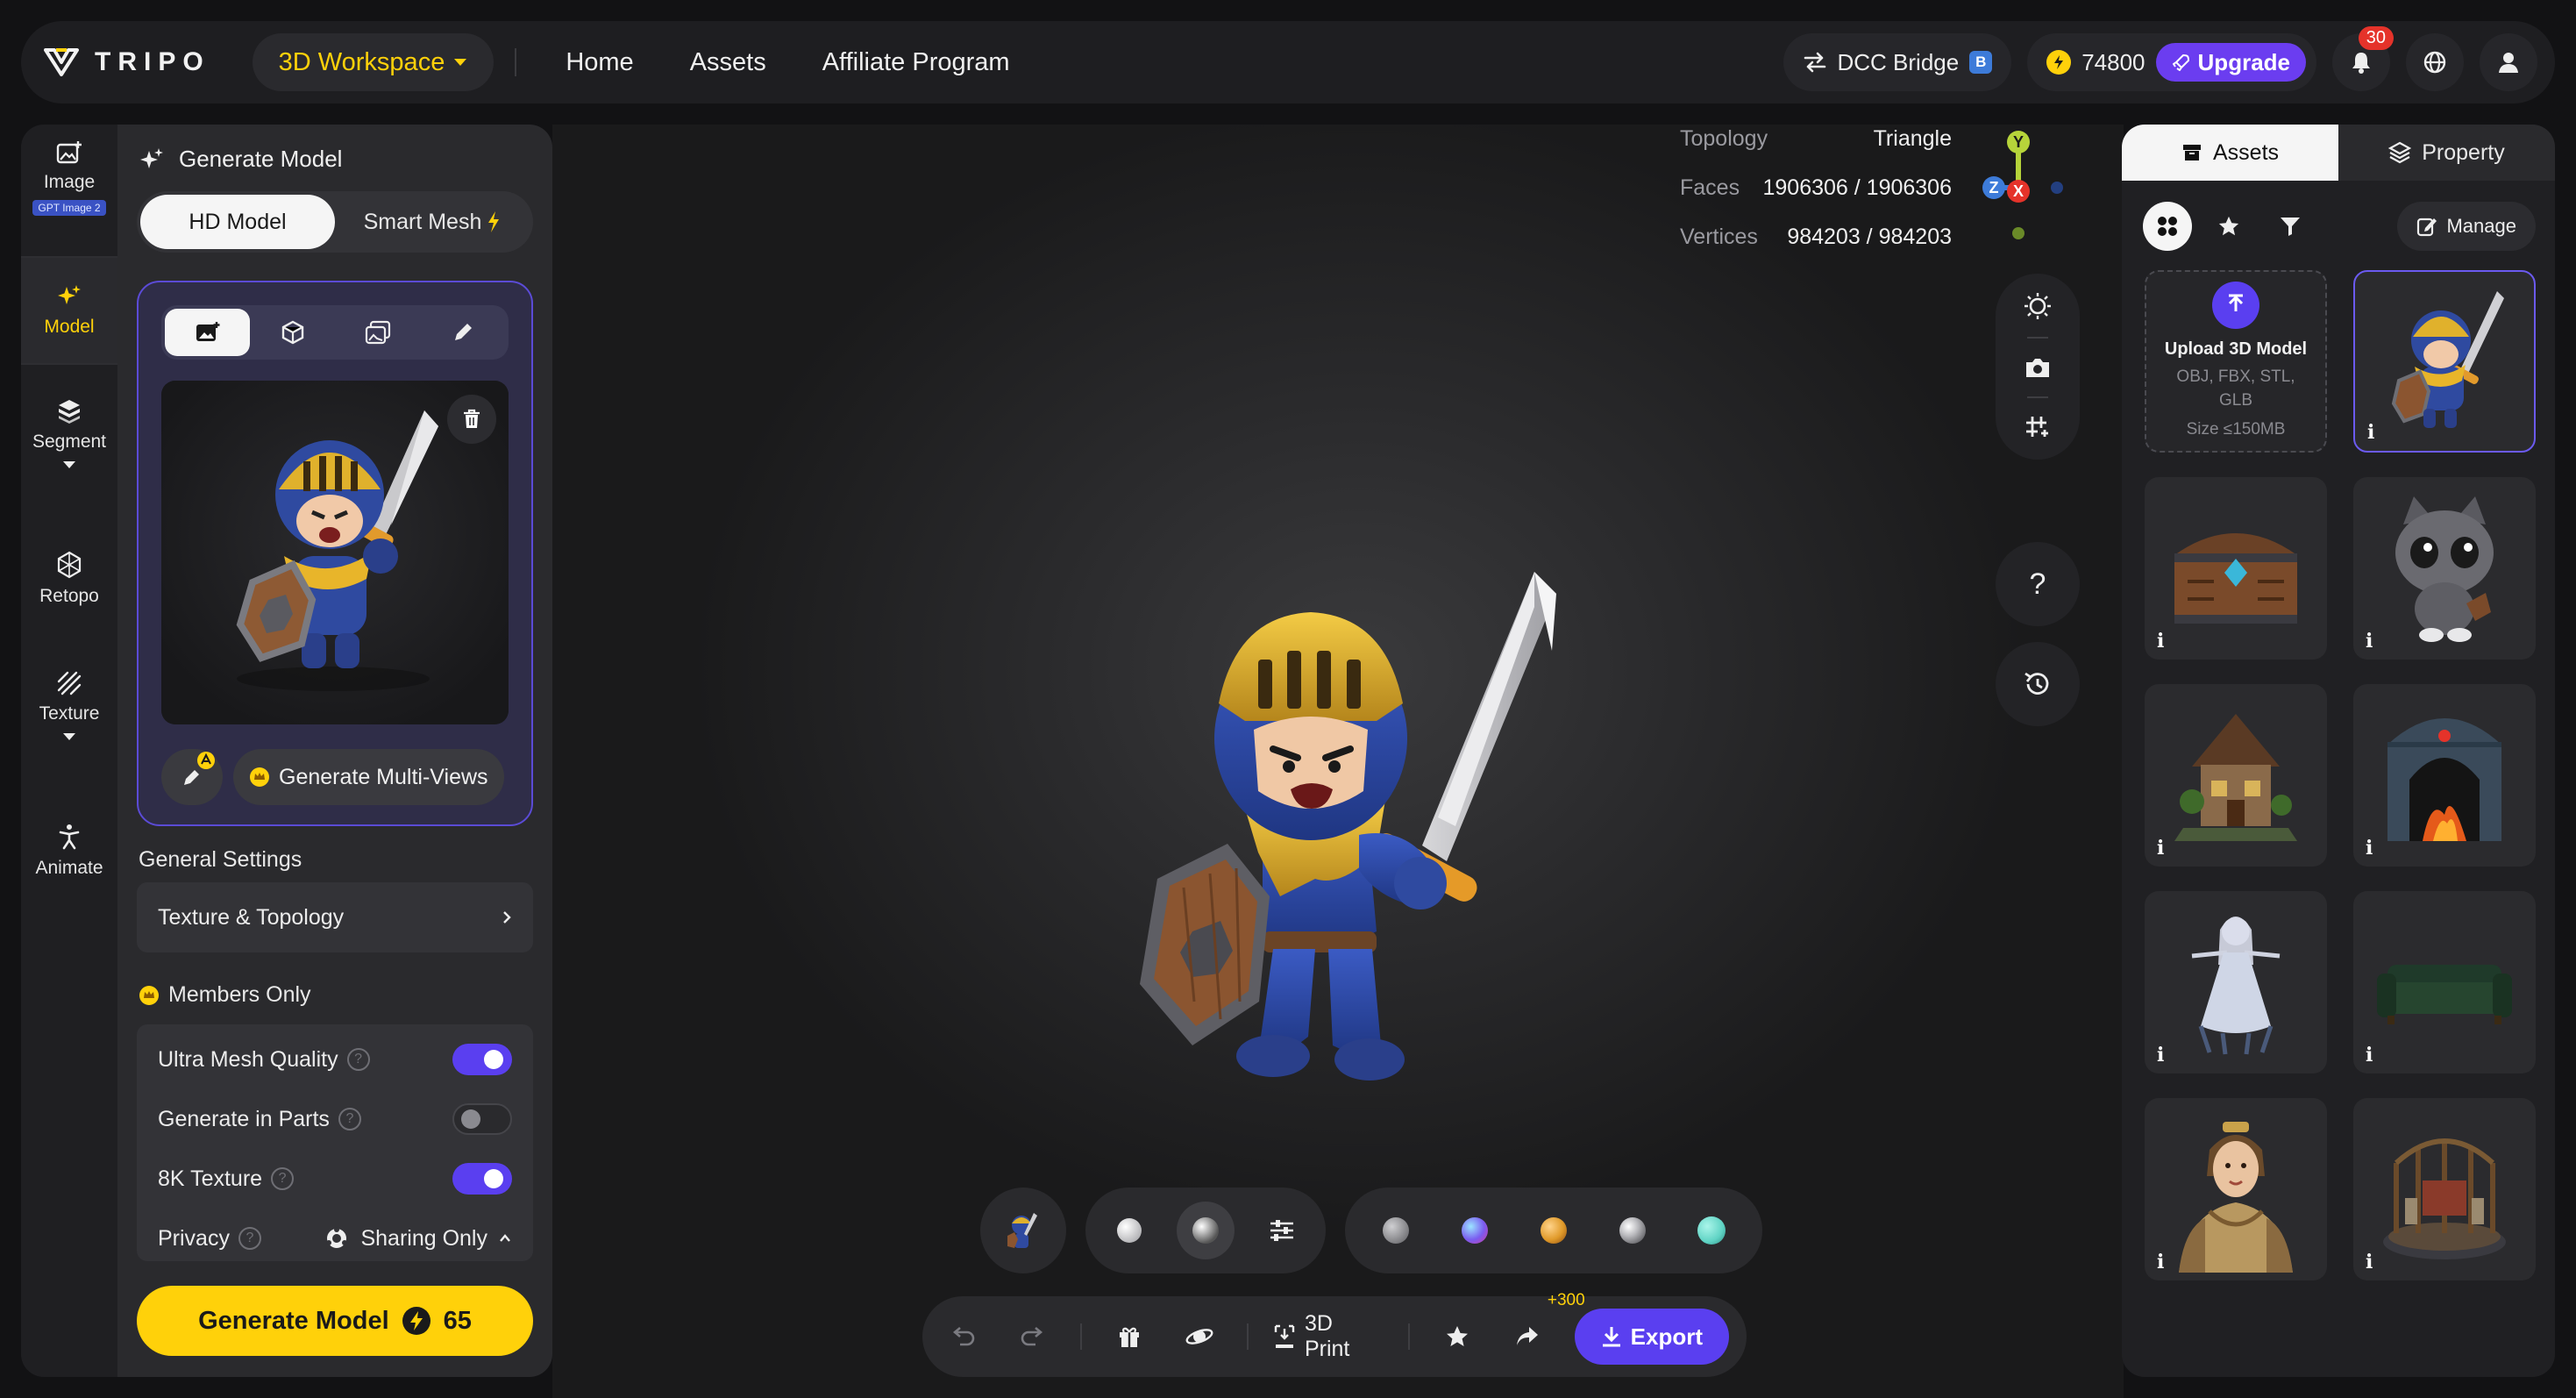 The image size is (2576, 1398). What do you see at coordinates (482, 1179) in the screenshot?
I see `8k-texture-toggle` at bounding box center [482, 1179].